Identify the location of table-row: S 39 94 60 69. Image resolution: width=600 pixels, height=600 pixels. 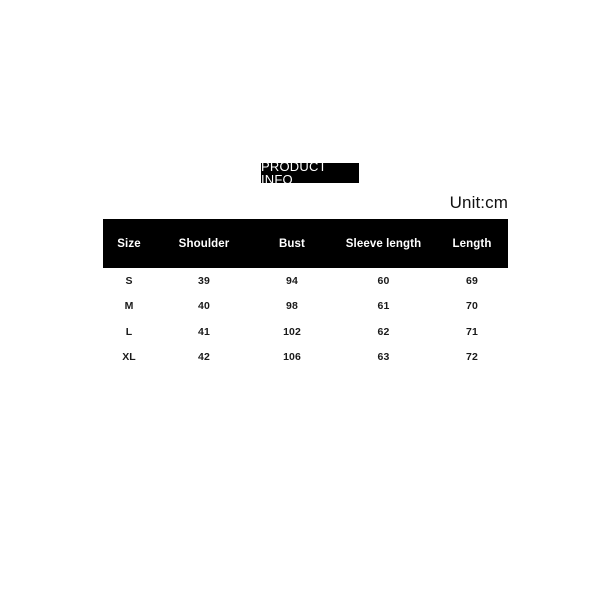
(305, 281).